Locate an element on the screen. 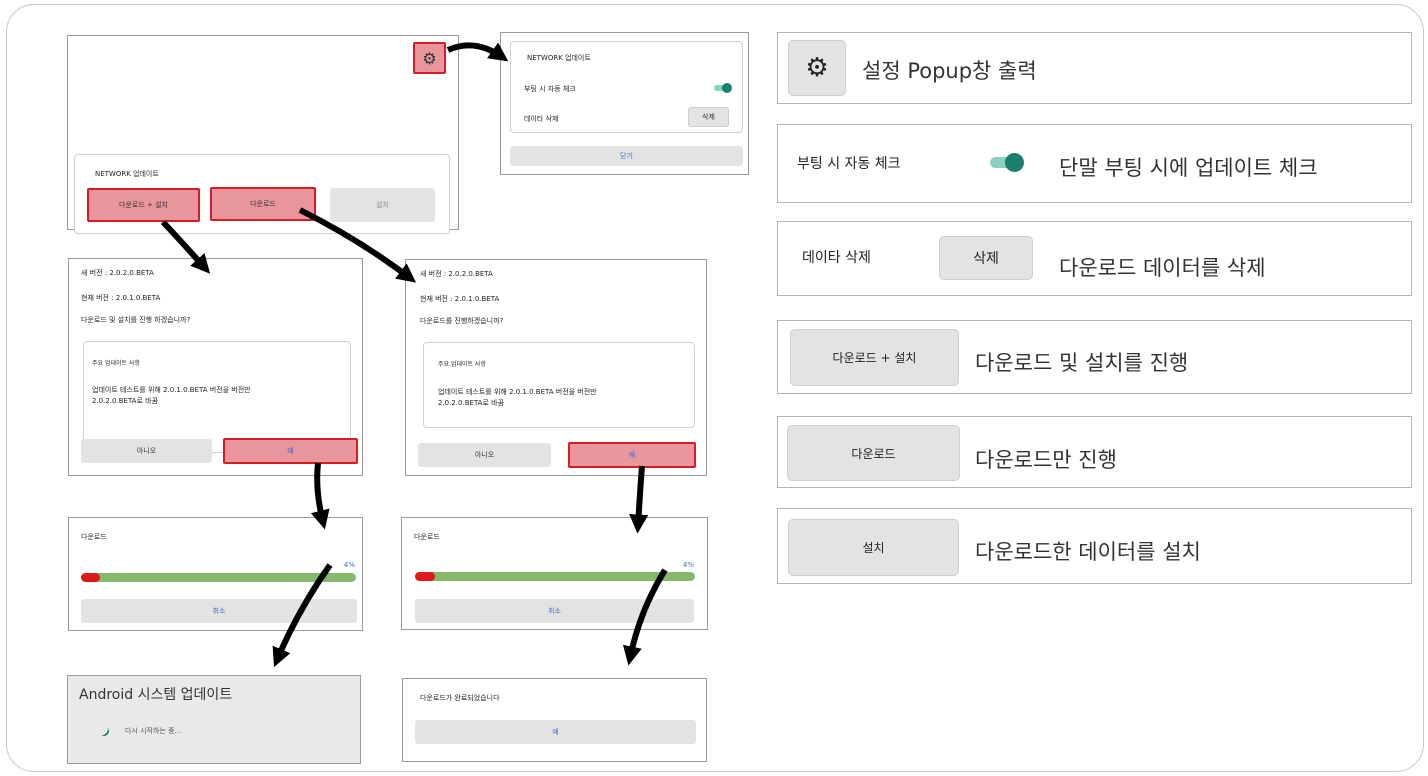 The height and width of the screenshot is (776, 1428). legend-toggle is located at coordinates (1007, 162).